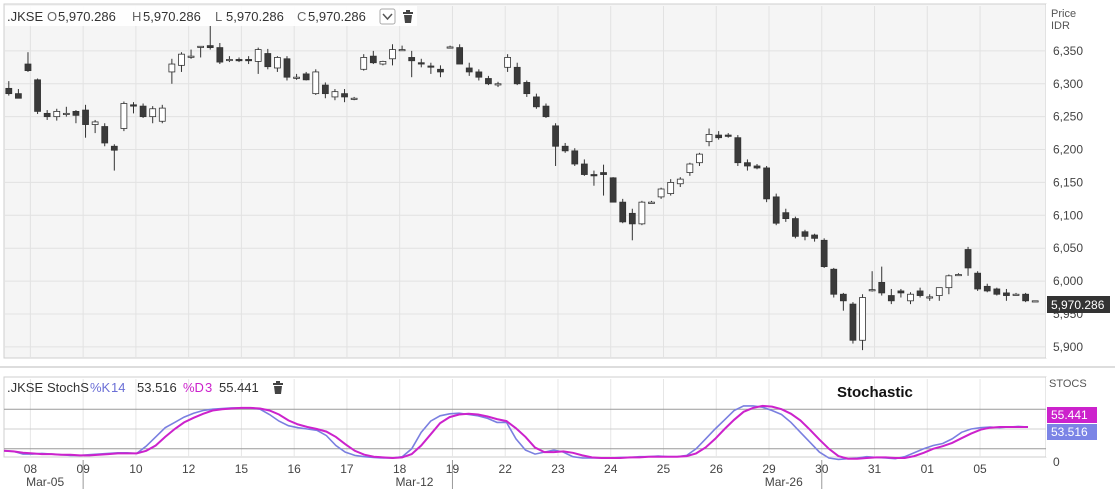 This screenshot has width=1115, height=494. Describe the element at coordinates (189, 469) in the screenshot. I see `x-tick-label: 12` at that location.